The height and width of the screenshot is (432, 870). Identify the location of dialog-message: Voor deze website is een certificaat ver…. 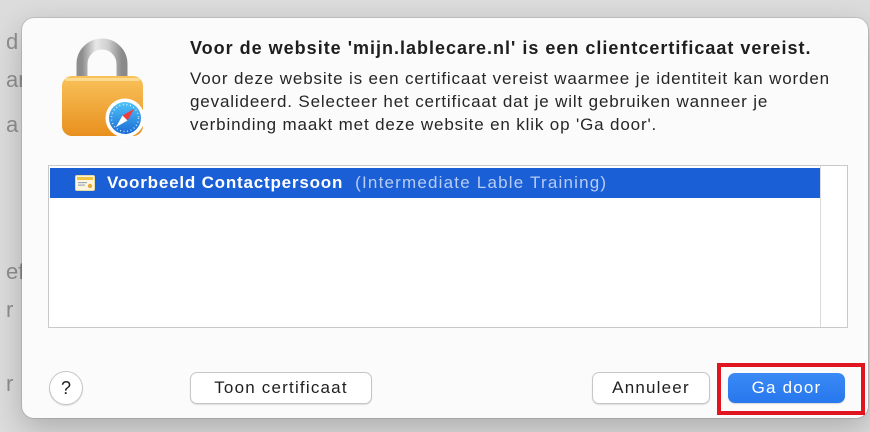
(510, 101).